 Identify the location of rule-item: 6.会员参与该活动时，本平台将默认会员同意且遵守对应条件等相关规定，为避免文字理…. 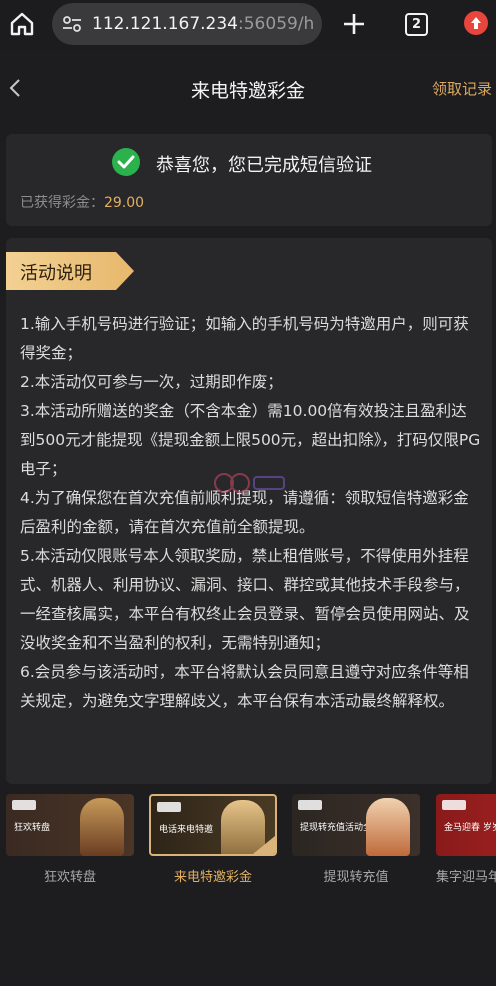
(244, 686).